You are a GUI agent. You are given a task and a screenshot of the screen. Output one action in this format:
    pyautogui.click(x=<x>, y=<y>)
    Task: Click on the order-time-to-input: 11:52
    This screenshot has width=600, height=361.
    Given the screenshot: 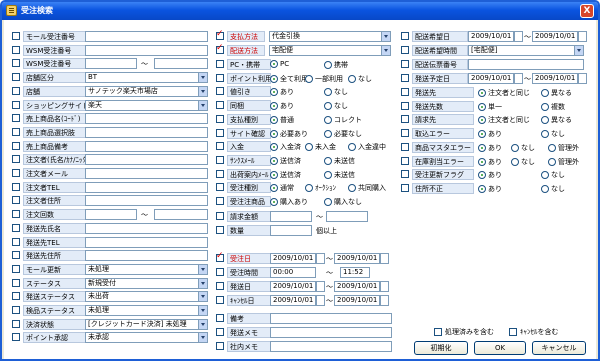 What is the action you would take?
    pyautogui.click(x=355, y=272)
    